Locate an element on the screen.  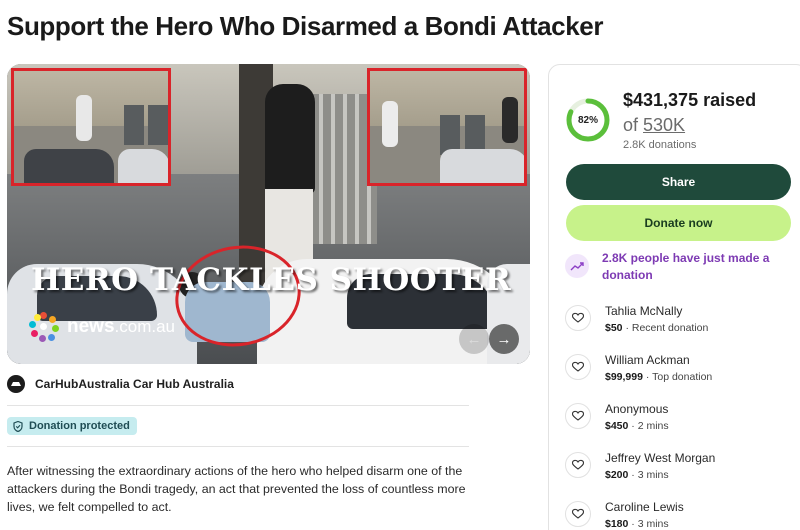
donor-item: Caroline Lewis $180 · 3 mins is located at coordinates (624, 514).